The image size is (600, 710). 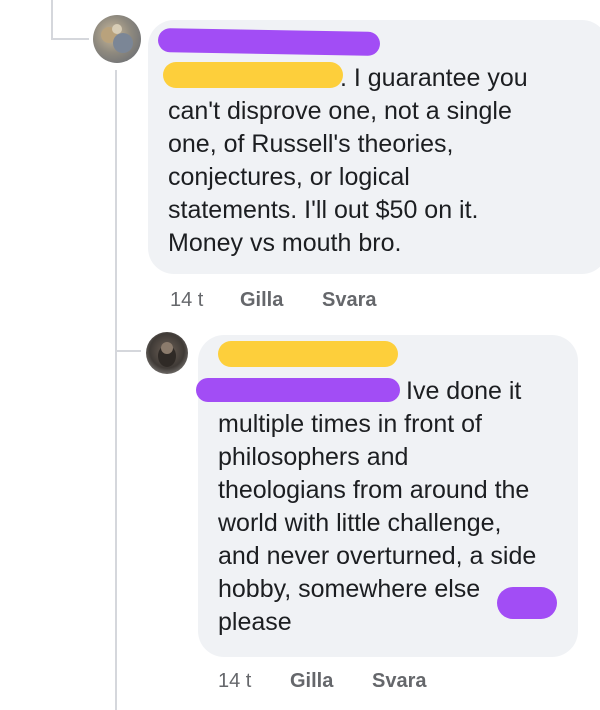 I want to click on thread-line-vertical, so click(x=52, y=20).